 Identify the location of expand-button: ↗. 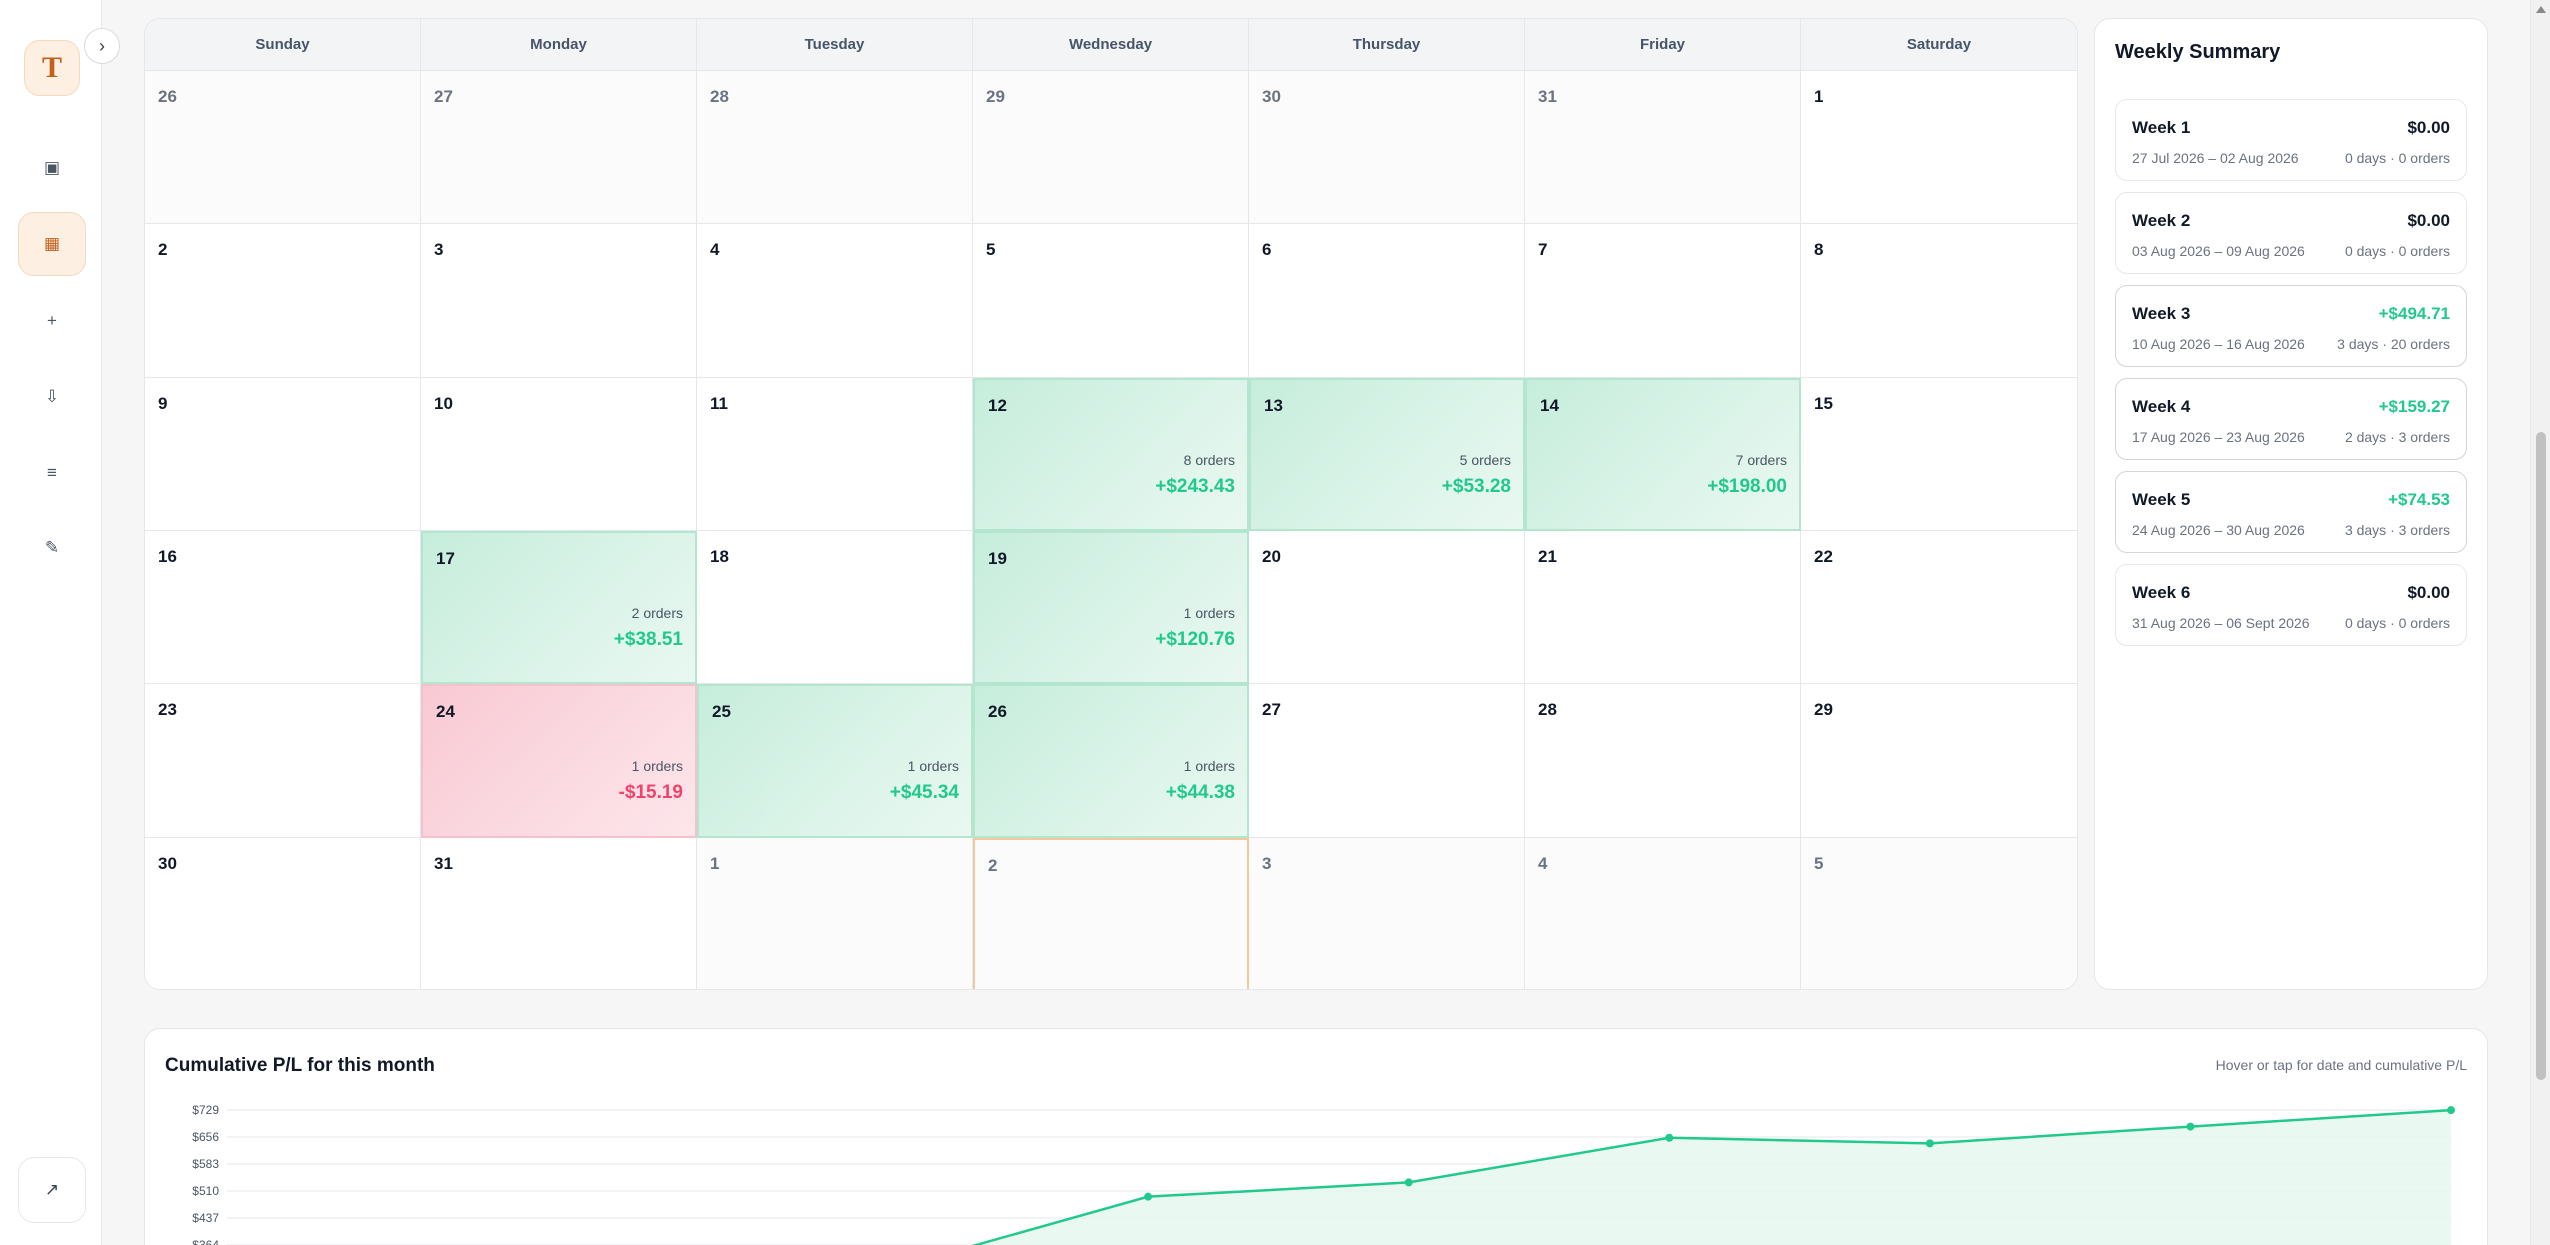
(52, 1190).